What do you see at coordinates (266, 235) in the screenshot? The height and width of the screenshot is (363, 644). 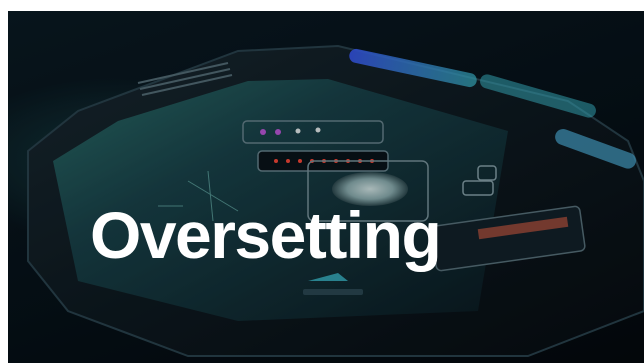 I see `banner-title: Oversetting` at bounding box center [266, 235].